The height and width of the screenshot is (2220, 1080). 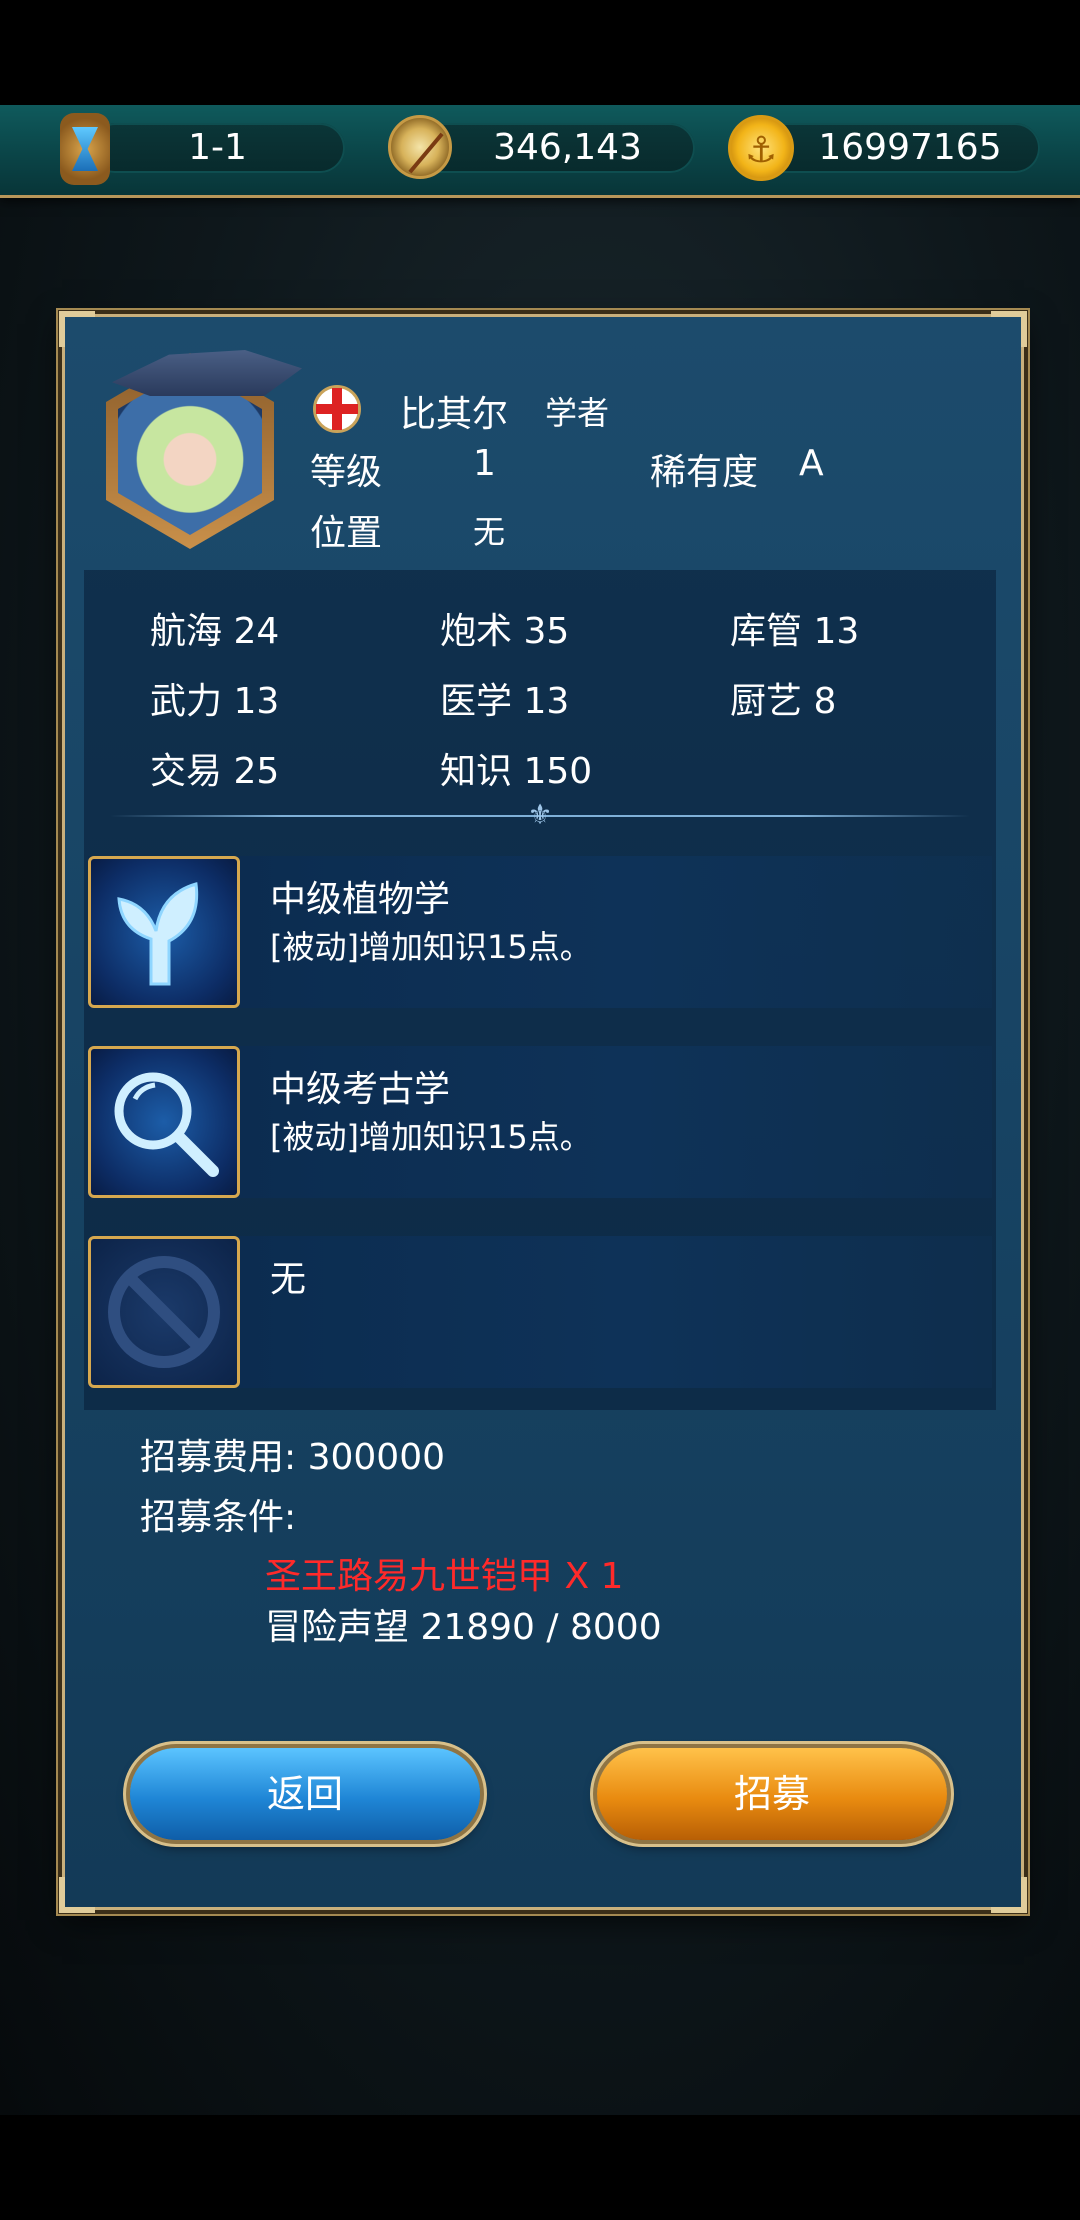 I want to click on stat-item: 航海 24, so click(x=215, y=631).